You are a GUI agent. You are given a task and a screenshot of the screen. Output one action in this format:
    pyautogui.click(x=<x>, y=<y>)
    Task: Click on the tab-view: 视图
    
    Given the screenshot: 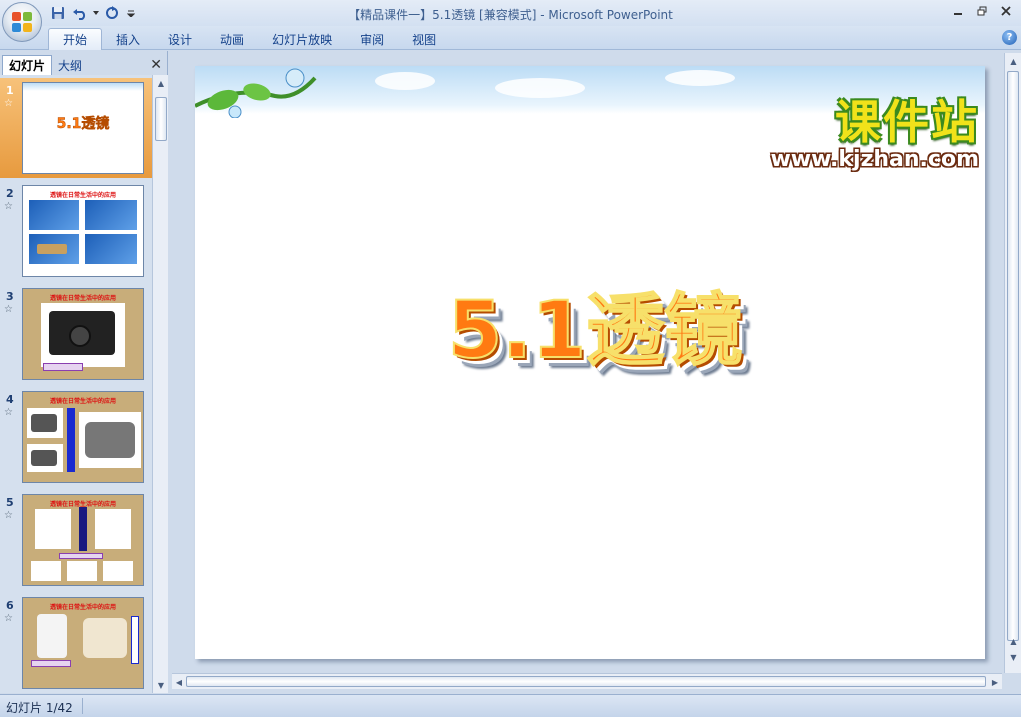 What is the action you would take?
    pyautogui.click(x=424, y=39)
    